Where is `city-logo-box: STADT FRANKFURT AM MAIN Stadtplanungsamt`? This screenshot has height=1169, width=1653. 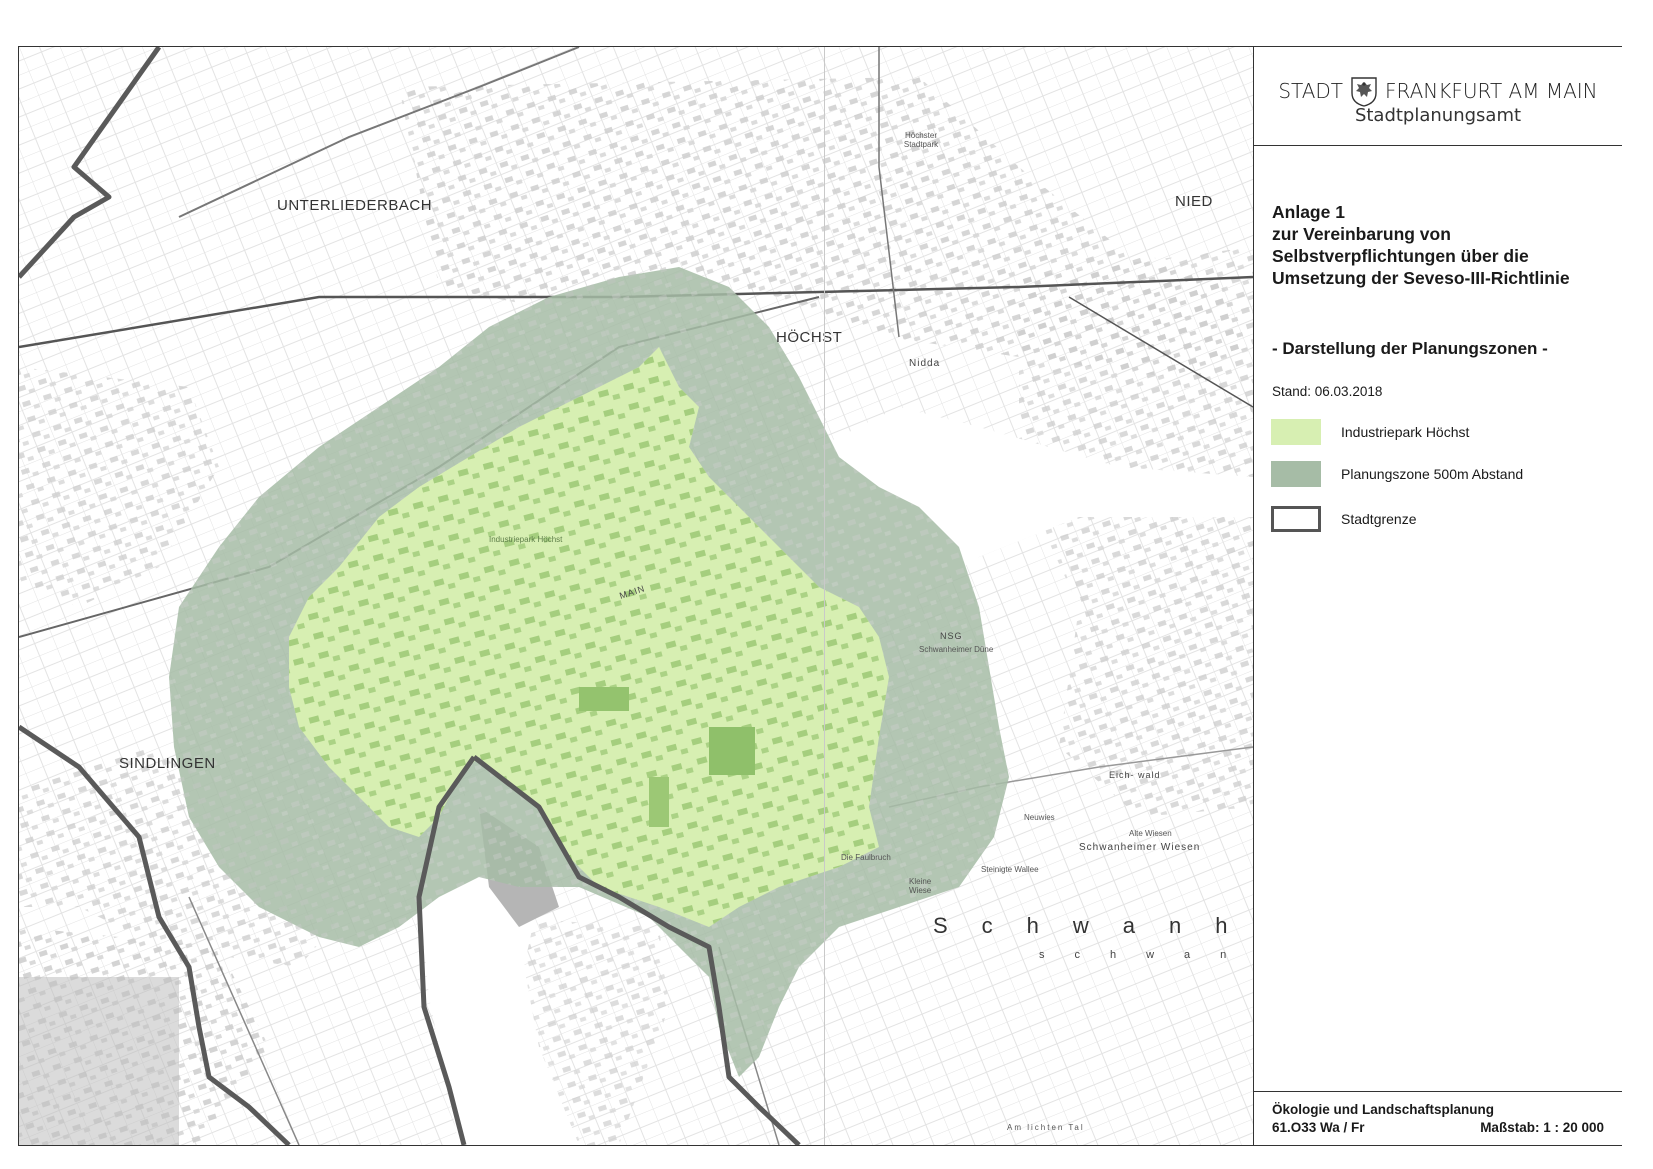 city-logo-box: STADT FRANKFURT AM MAIN Stadtplanungsamt is located at coordinates (1438, 96).